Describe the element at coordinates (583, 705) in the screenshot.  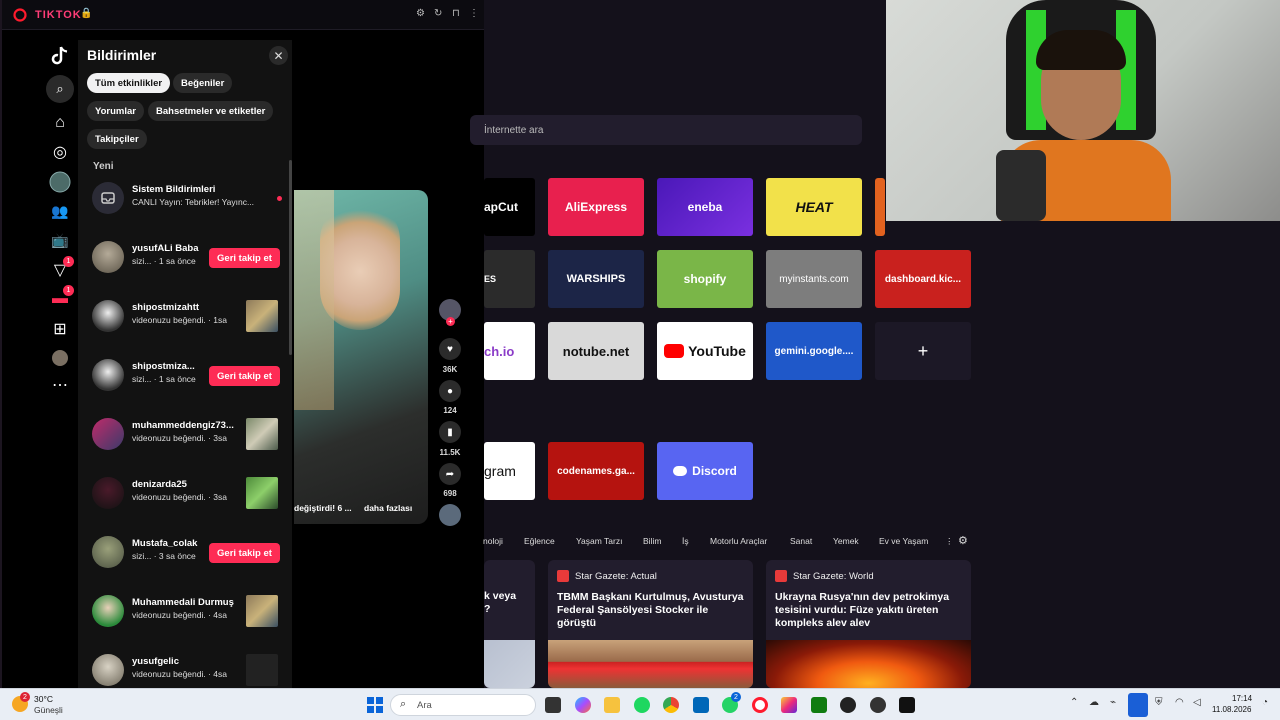
I see `copilot-icon` at that location.